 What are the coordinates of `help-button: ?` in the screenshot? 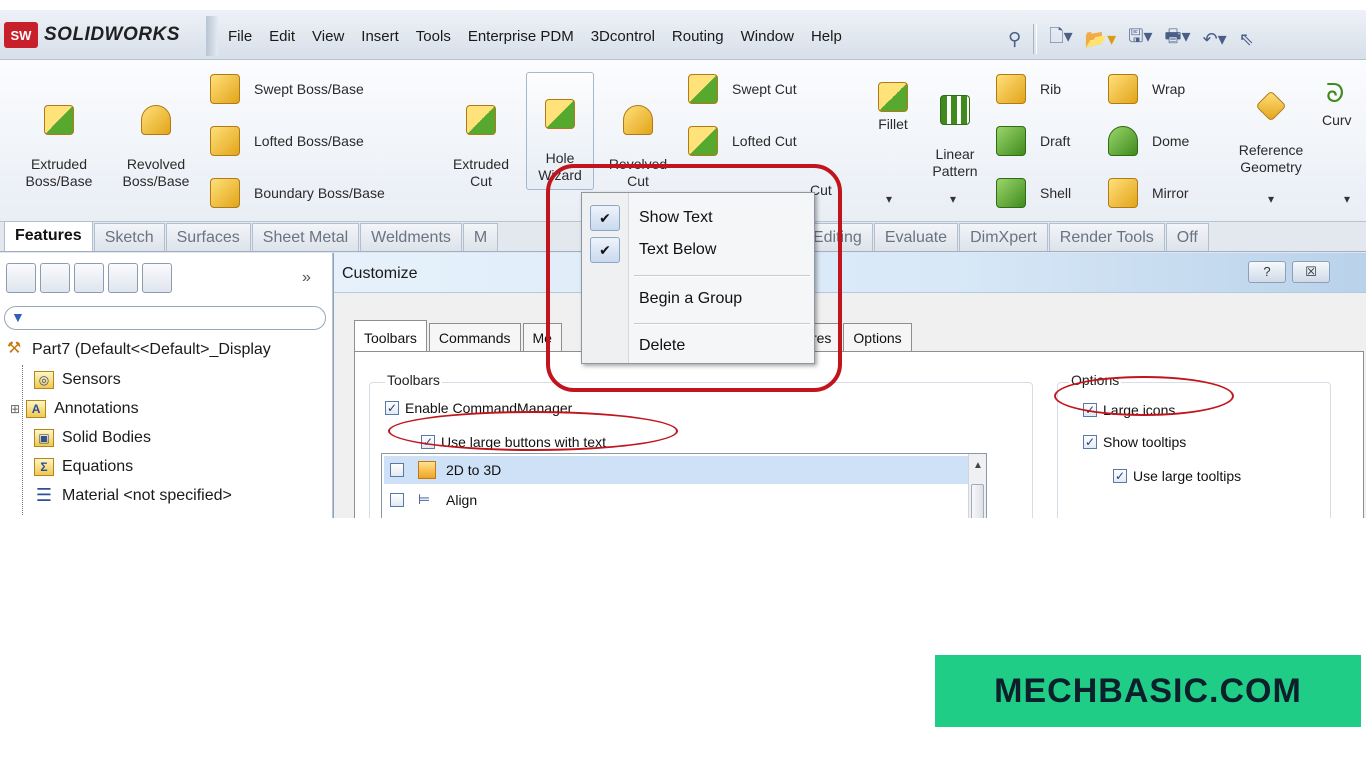 It's located at (1267, 272).